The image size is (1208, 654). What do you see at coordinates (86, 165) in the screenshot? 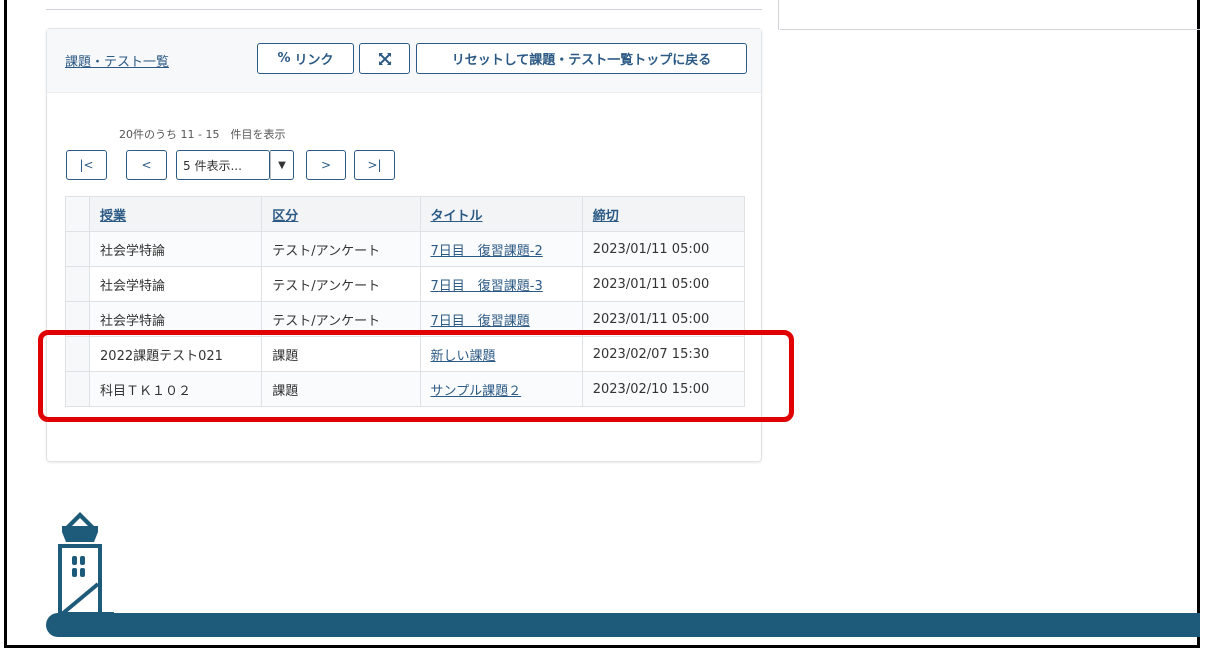
I see `first-page-button: |<` at bounding box center [86, 165].